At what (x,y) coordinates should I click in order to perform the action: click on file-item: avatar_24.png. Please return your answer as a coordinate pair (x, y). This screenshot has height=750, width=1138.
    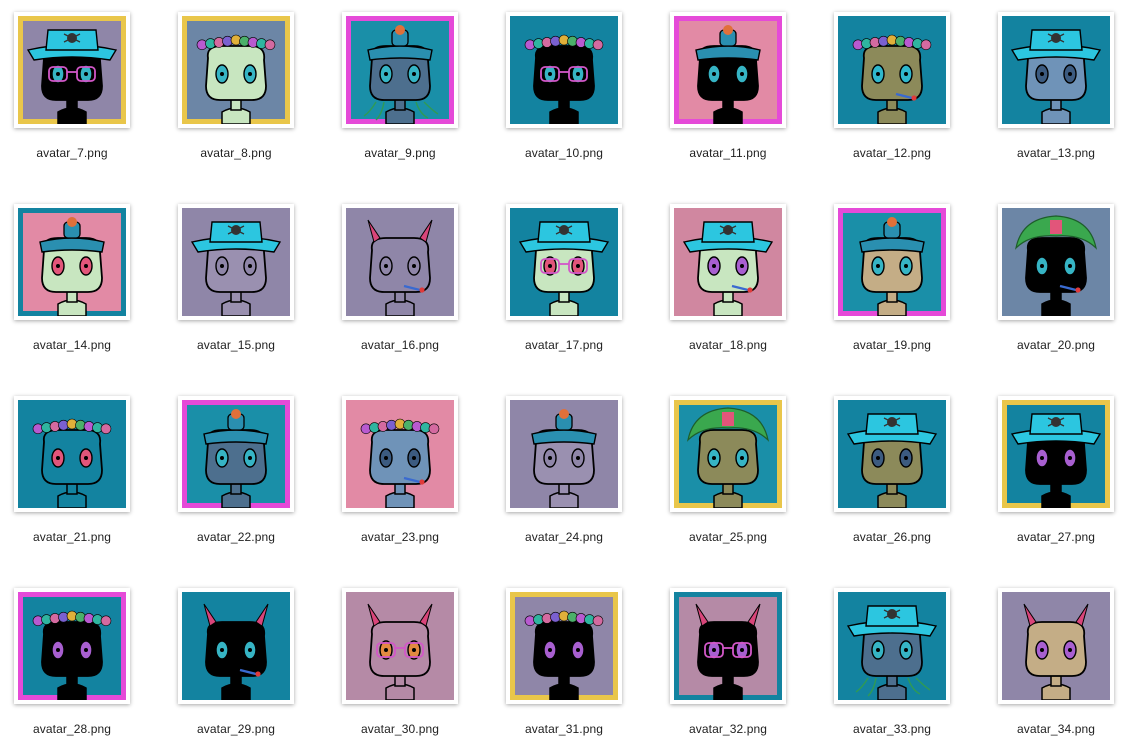
    Looking at the image, I should click on (564, 476).